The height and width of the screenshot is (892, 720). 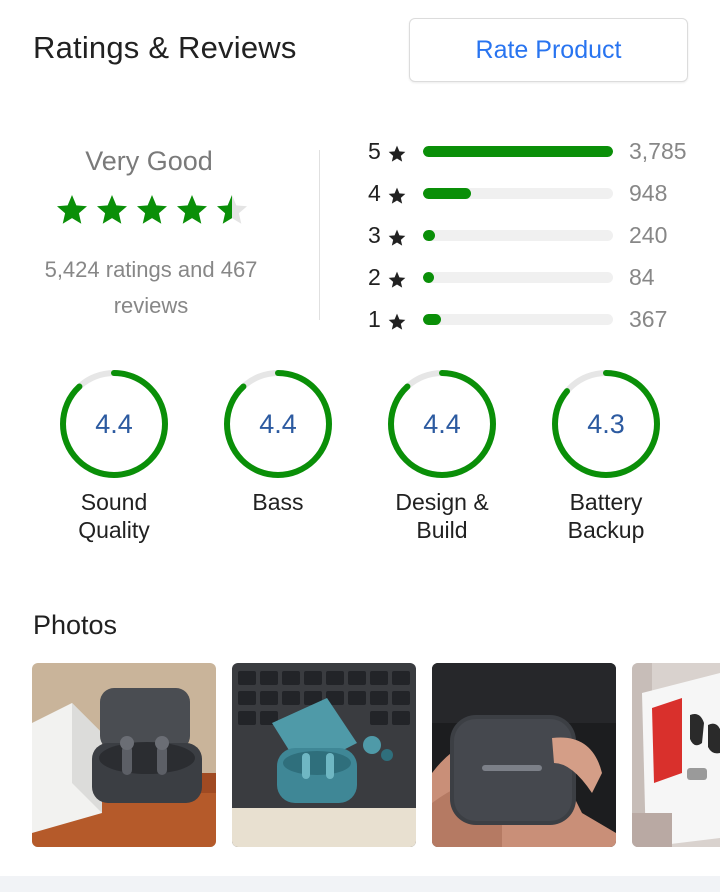 I want to click on half-star-icon, so click(x=232, y=209).